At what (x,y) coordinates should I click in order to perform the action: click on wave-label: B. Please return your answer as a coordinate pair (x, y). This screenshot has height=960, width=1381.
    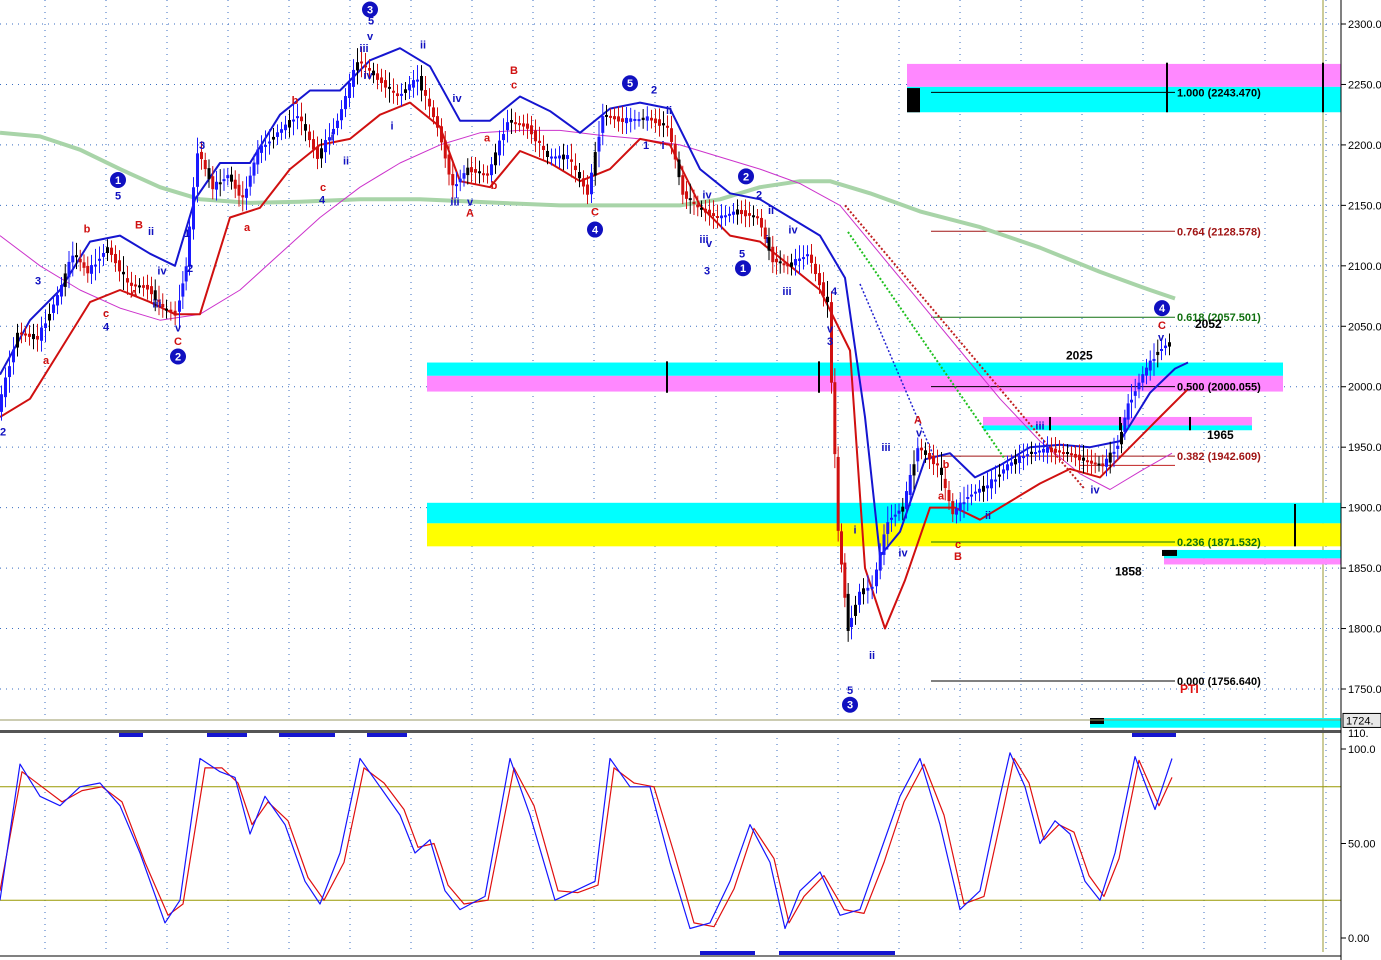
    Looking at the image, I should click on (958, 557).